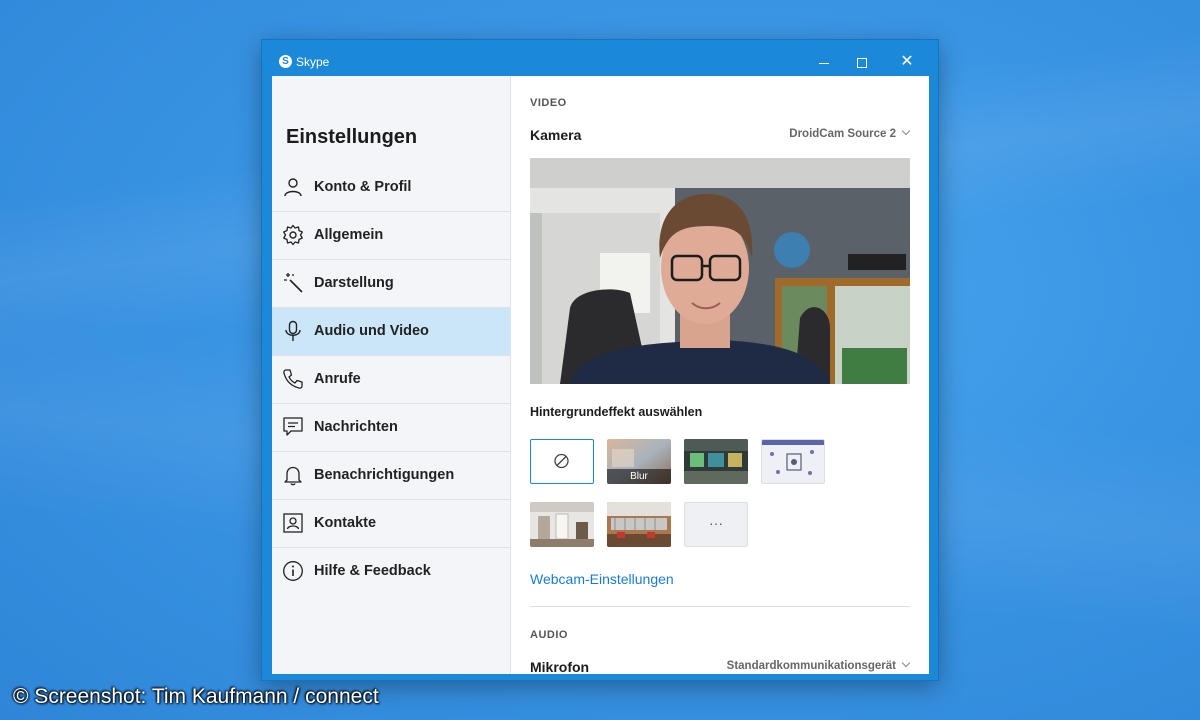 Image resolution: width=1200 pixels, height=720 pixels. I want to click on skype-logo-icon: S, so click(285, 61).